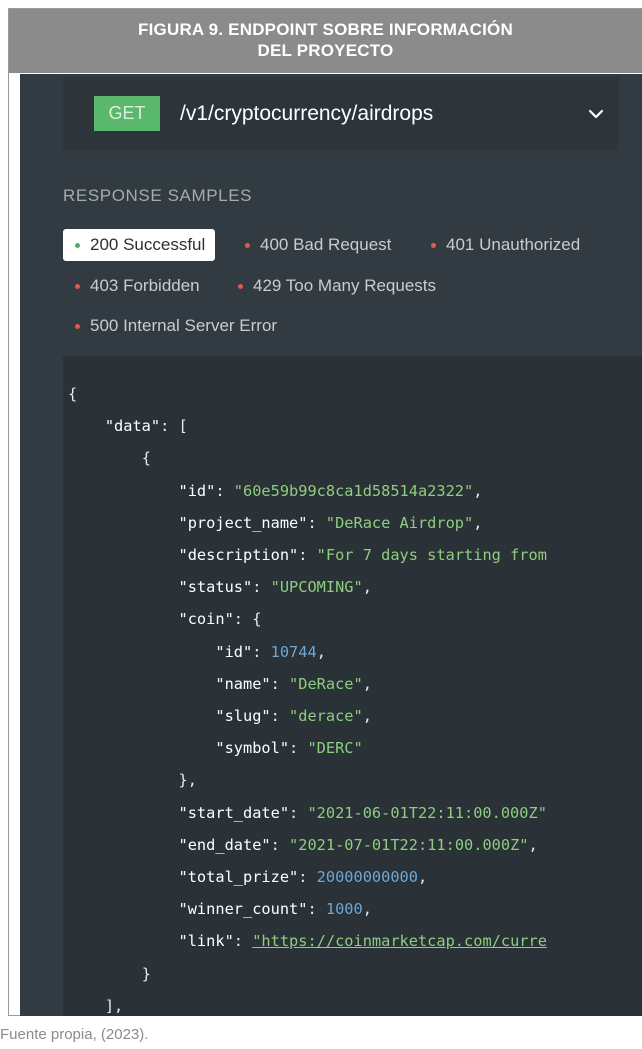  Describe the element at coordinates (289, 748) in the screenshot. I see `code-line: "symbol": "DERC"` at that location.